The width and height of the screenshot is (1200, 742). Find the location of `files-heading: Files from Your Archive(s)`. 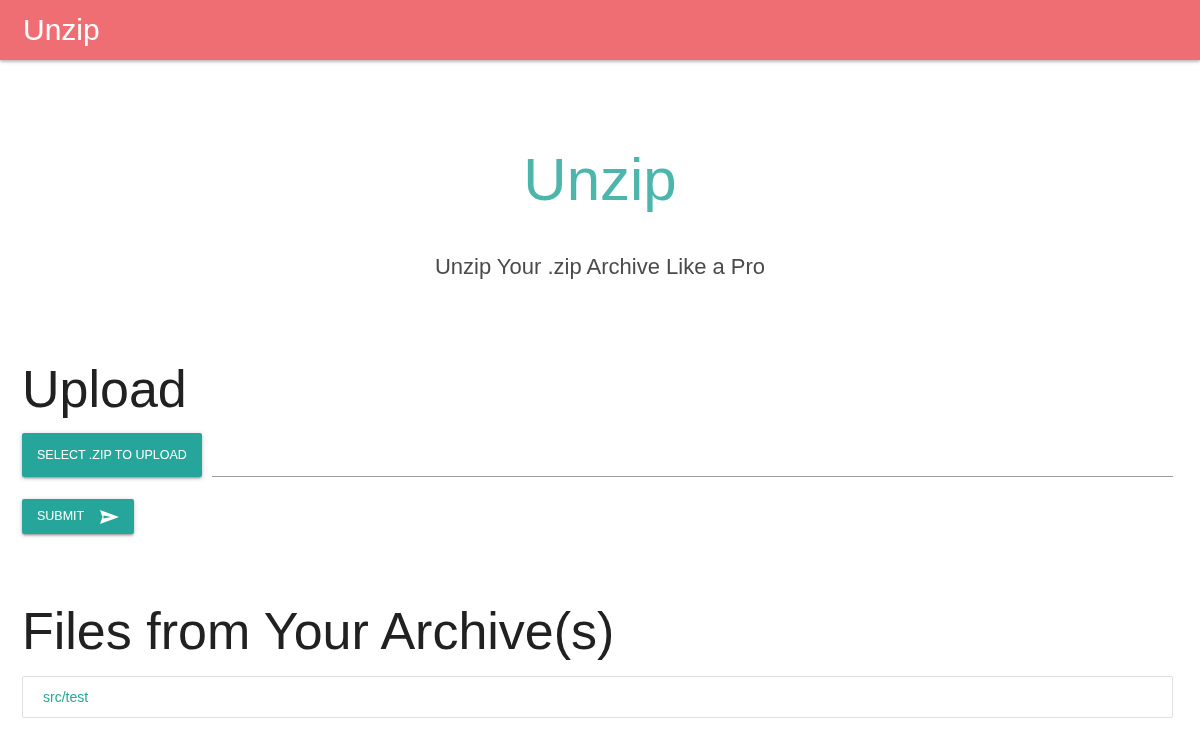

files-heading: Files from Your Archive(s) is located at coordinates (319, 631).